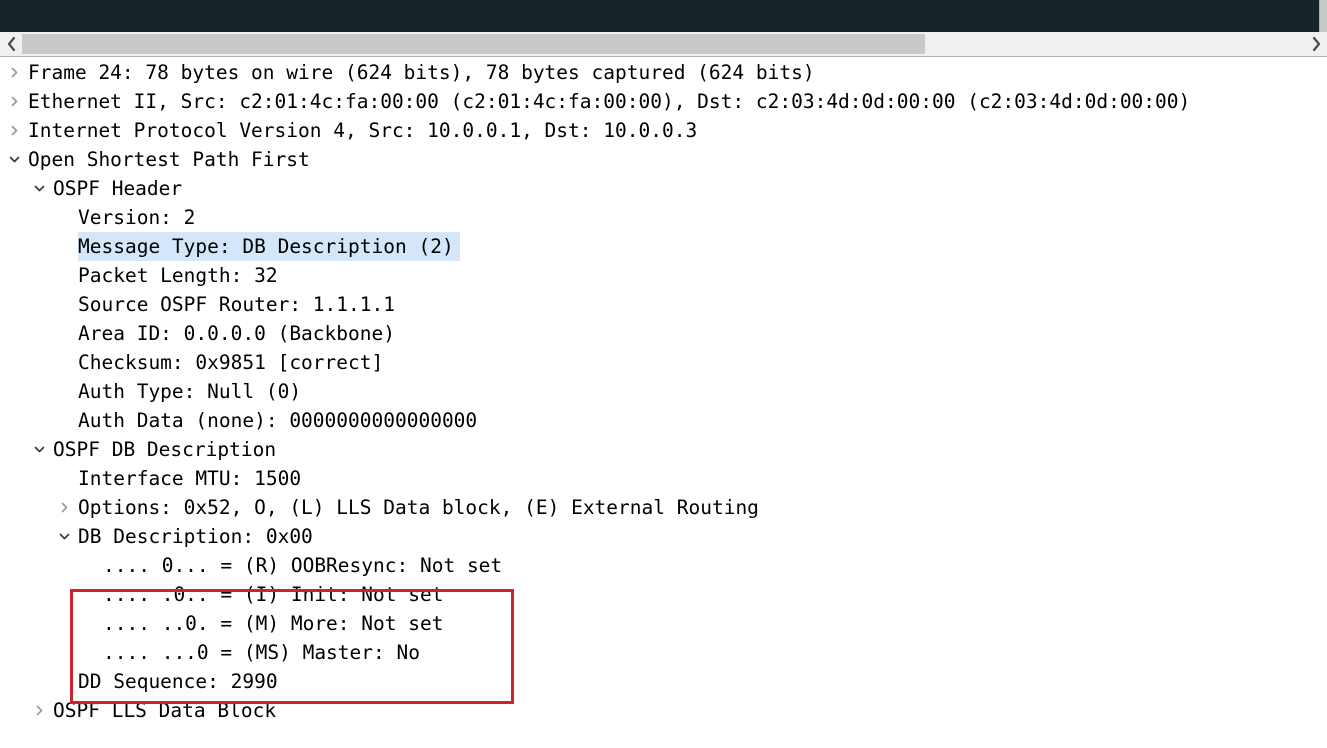 The width and height of the screenshot is (1327, 748). I want to click on tree-row-db-description: DB Description: 0x00, so click(663, 536).